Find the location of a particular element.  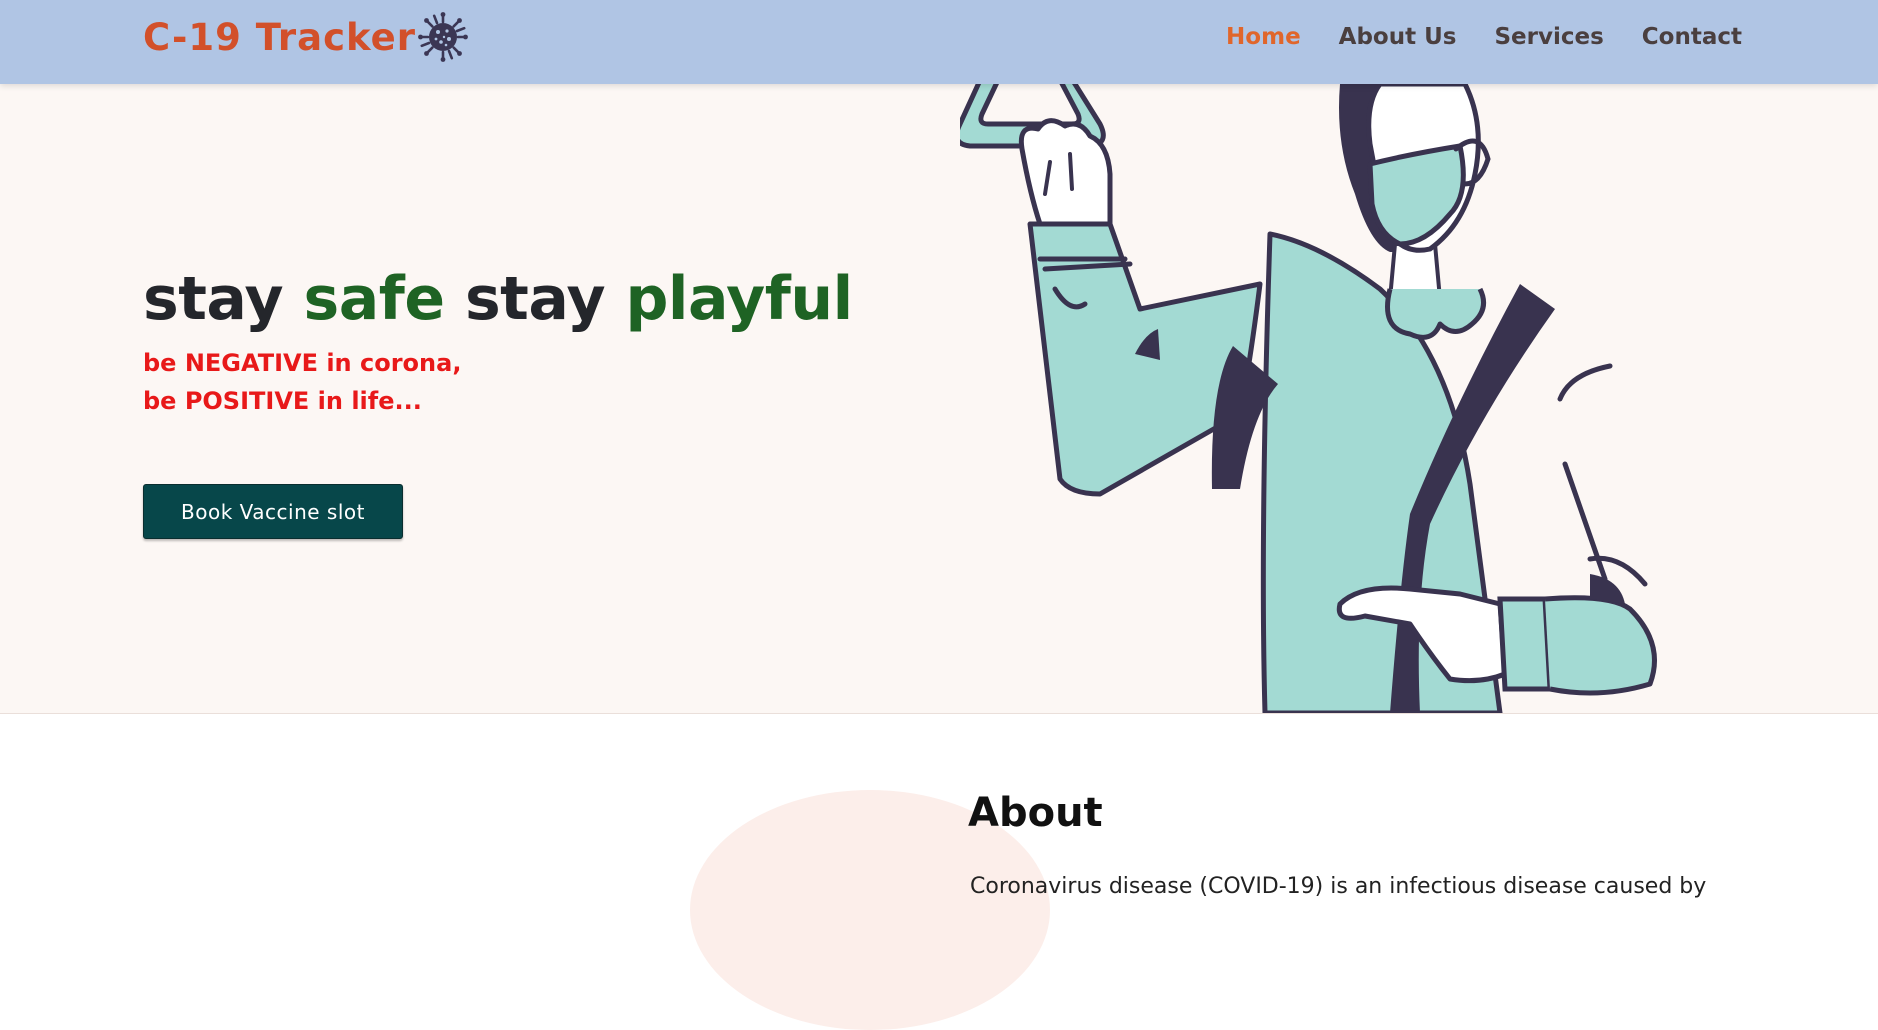

nav-home: Home is located at coordinates (1263, 37).